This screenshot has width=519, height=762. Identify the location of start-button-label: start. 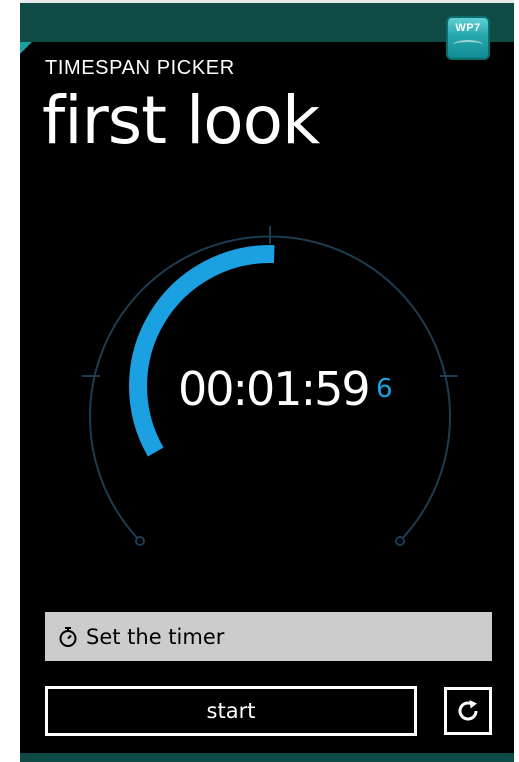
(231, 711).